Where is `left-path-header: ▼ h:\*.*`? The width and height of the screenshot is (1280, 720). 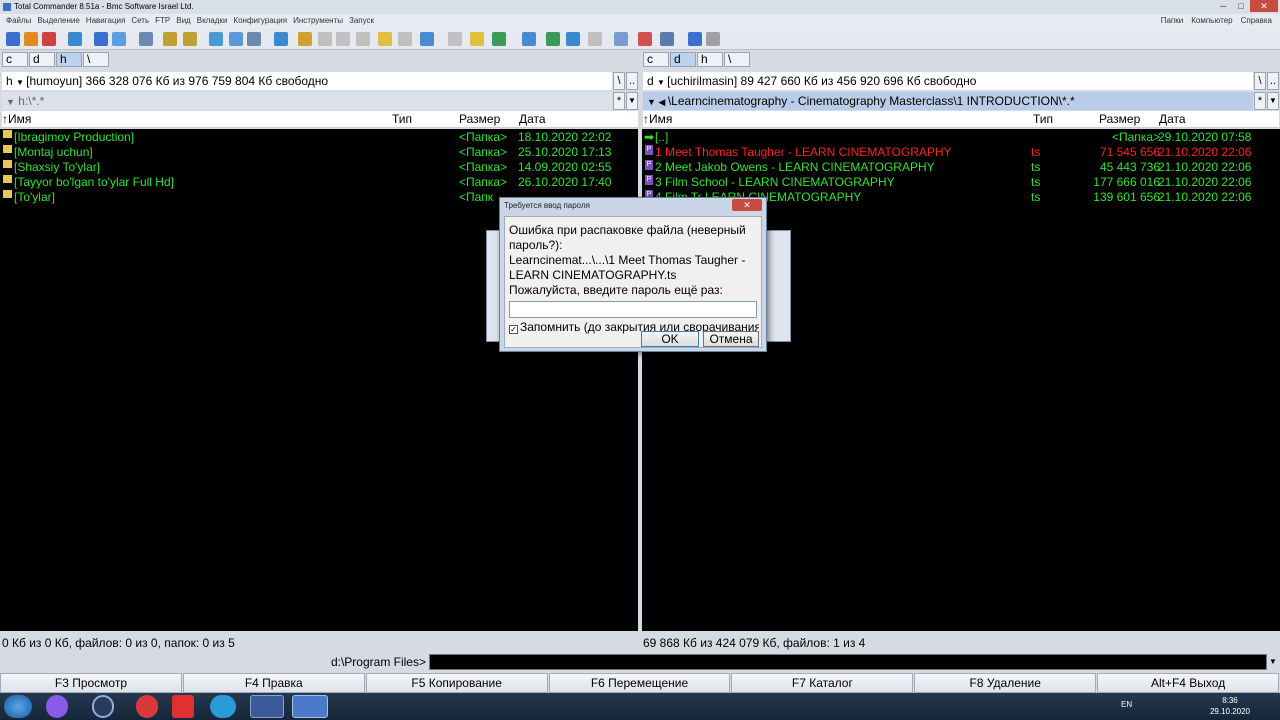 left-path-header: ▼ h:\*.* is located at coordinates (307, 101).